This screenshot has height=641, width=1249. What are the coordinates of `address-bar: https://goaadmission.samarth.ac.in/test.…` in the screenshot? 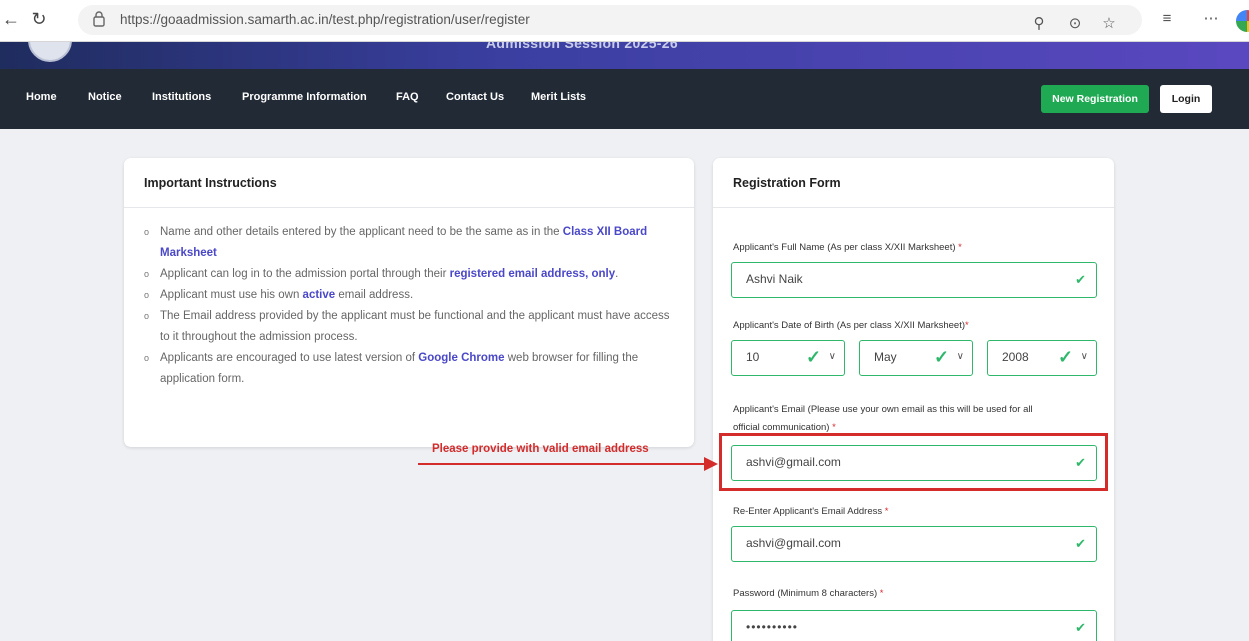 It's located at (610, 20).